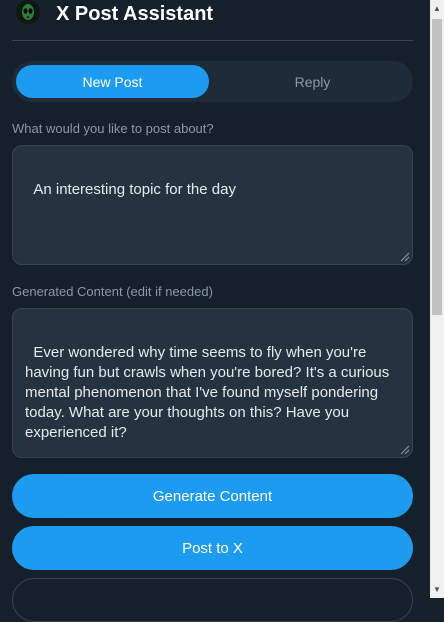  I want to click on topic-label: What would you like to post about?, so click(113, 128).